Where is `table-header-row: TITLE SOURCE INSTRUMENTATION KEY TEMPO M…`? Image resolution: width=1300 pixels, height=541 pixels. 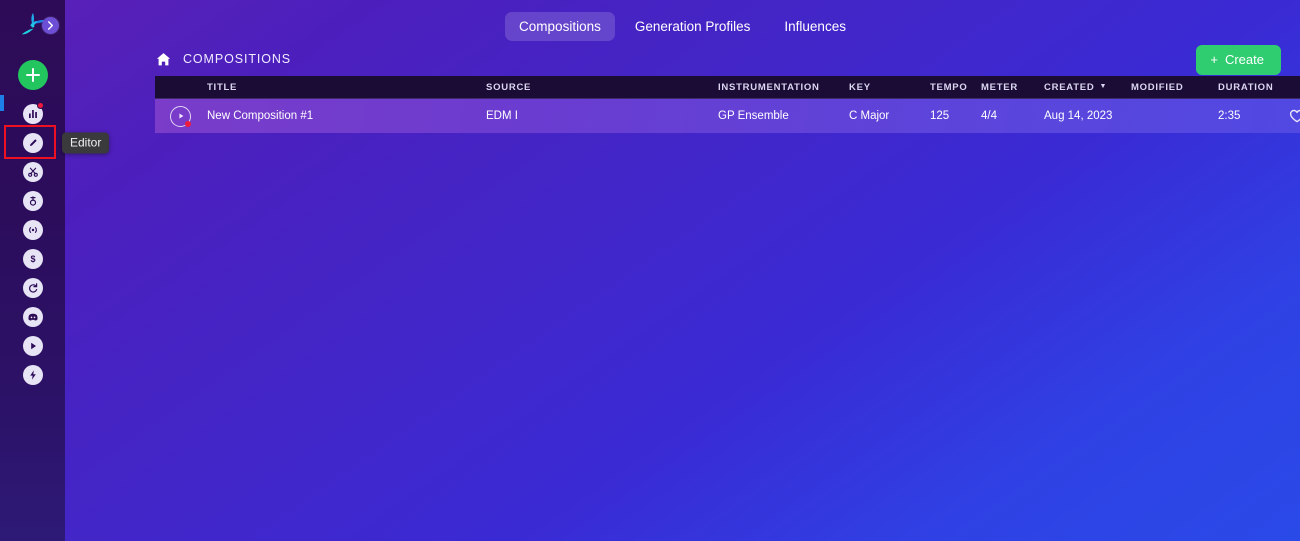 table-header-row: TITLE SOURCE INSTRUMENTATION KEY TEMPO M… is located at coordinates (727, 87).